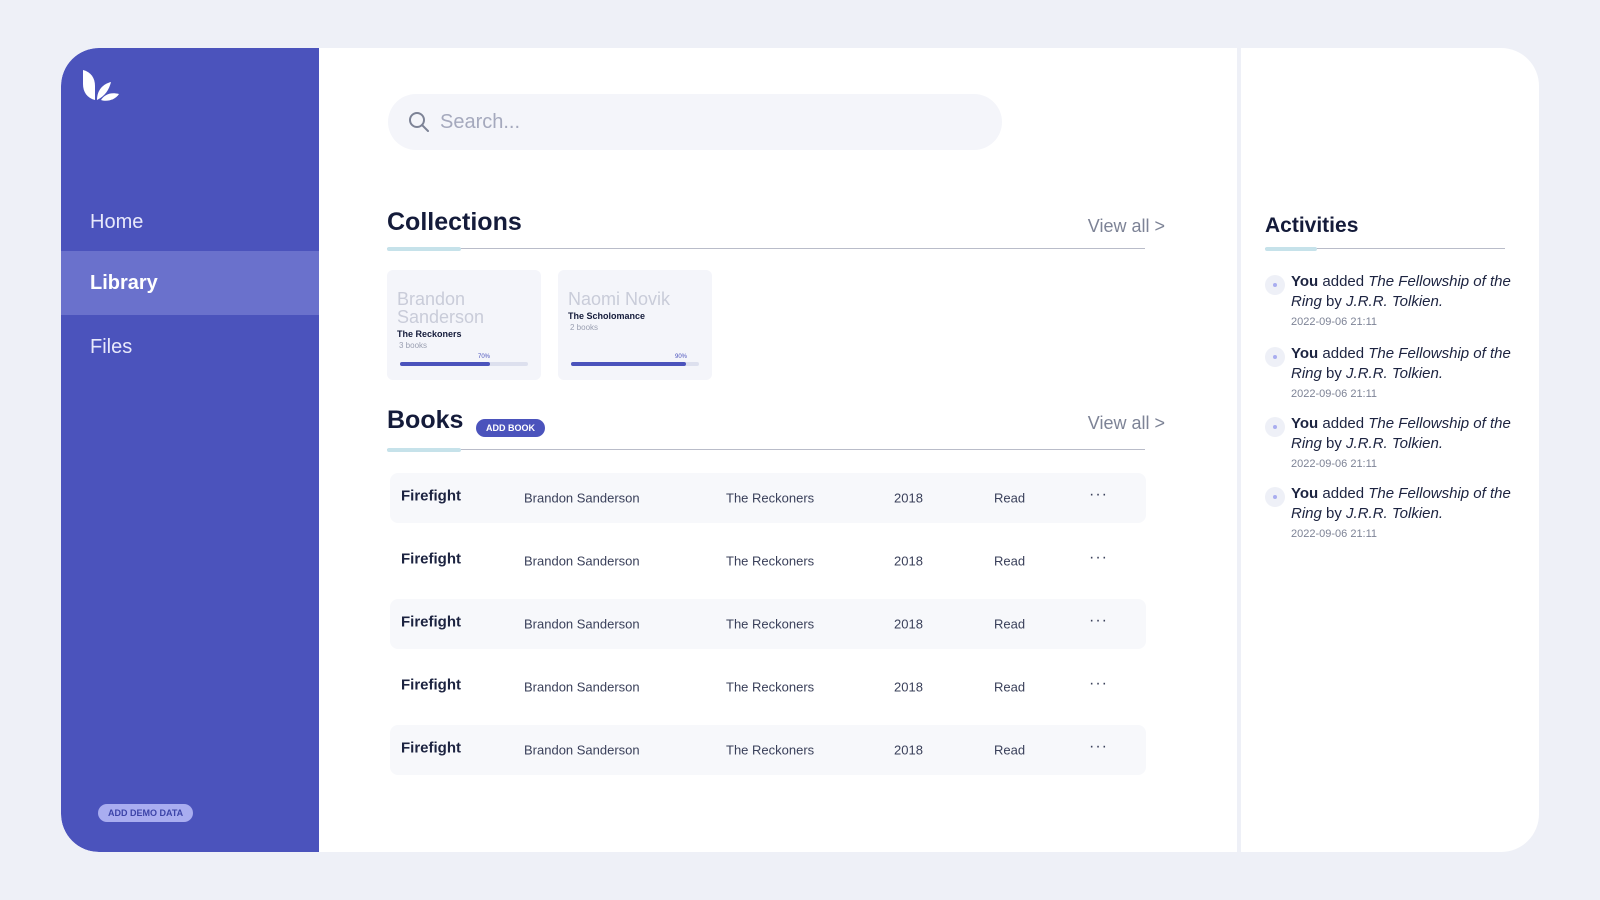 Image resolution: width=1600 pixels, height=900 pixels. I want to click on search-input, so click(700, 122).